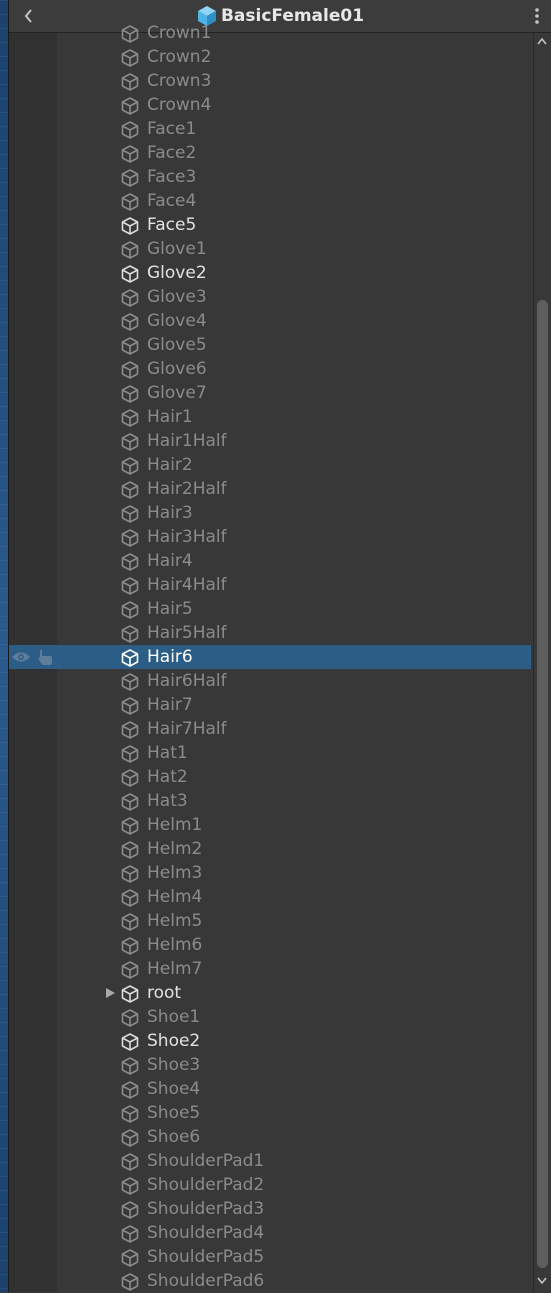 The image size is (551, 1293). Describe the element at coordinates (270, 321) in the screenshot. I see `hierarchy-item: Glove4` at that location.